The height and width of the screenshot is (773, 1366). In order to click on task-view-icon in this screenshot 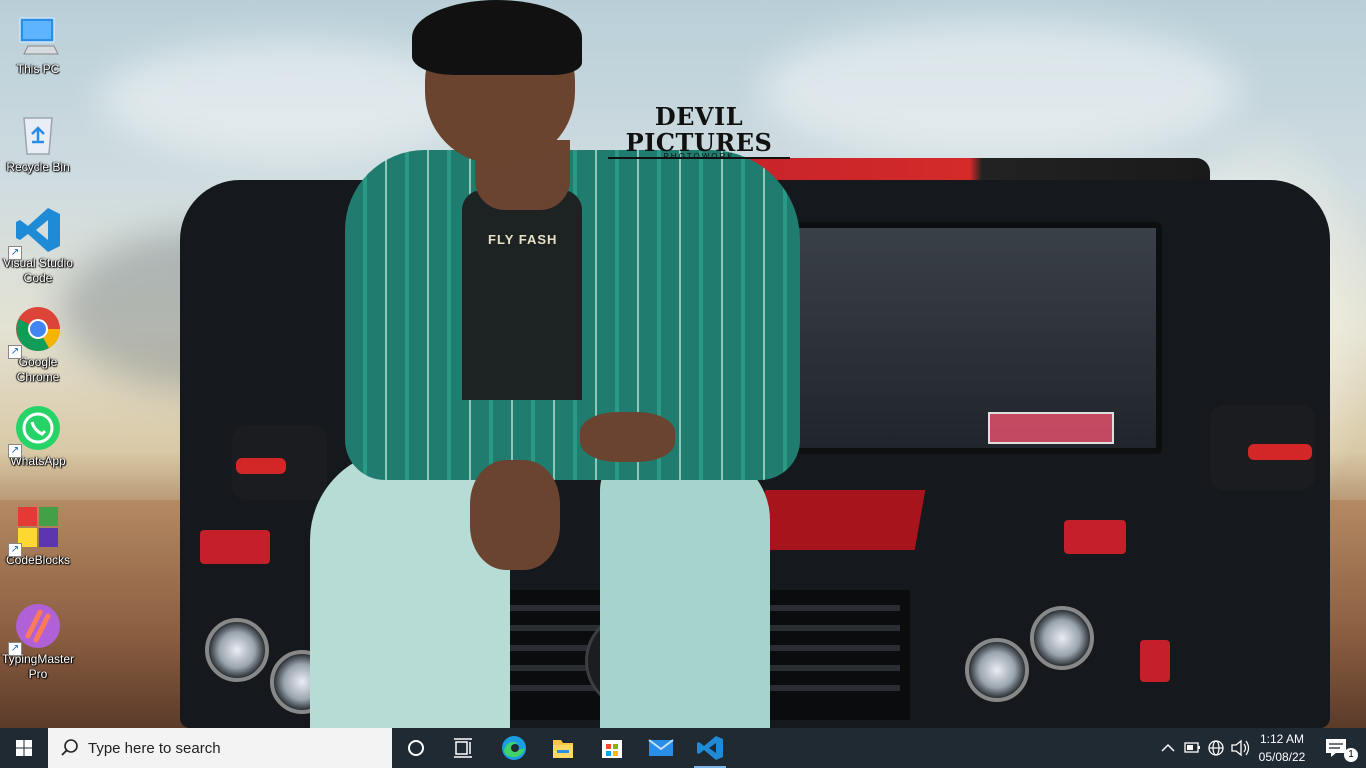, I will do `click(463, 748)`.